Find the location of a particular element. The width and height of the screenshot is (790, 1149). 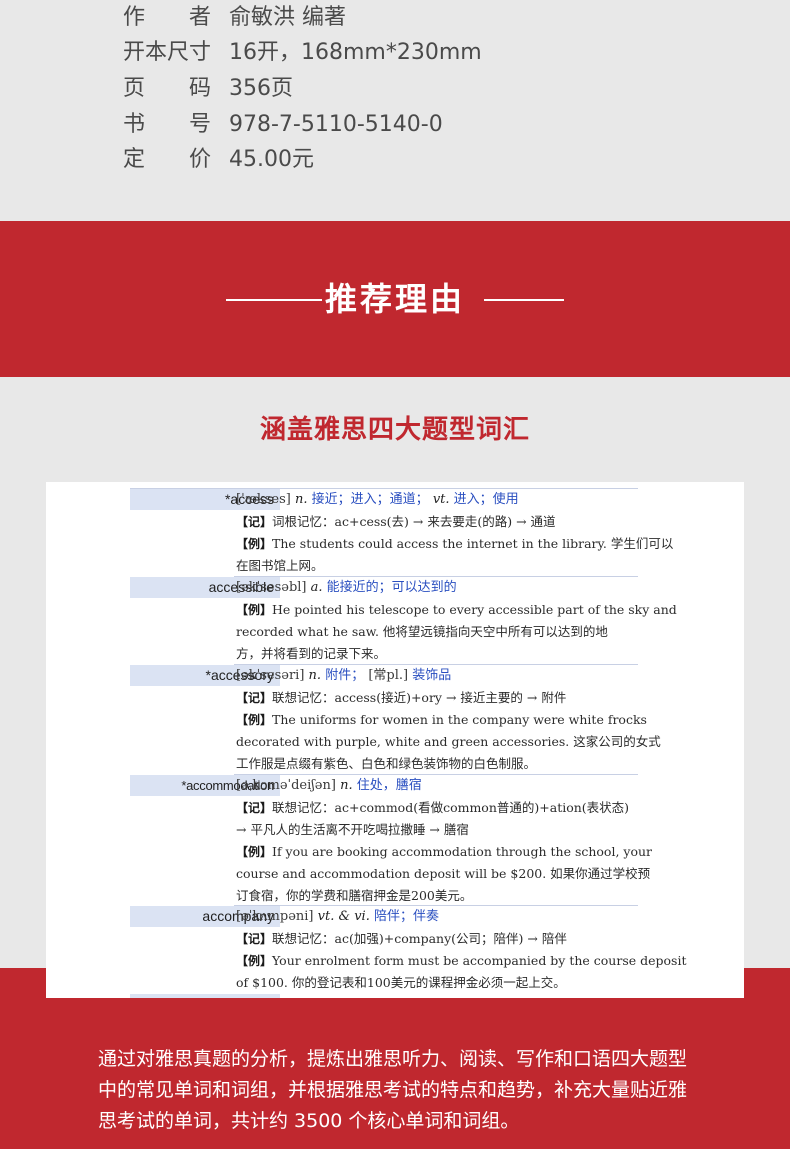

entry-line: 方，并将看到的记录下来。 is located at coordinates (311, 653).